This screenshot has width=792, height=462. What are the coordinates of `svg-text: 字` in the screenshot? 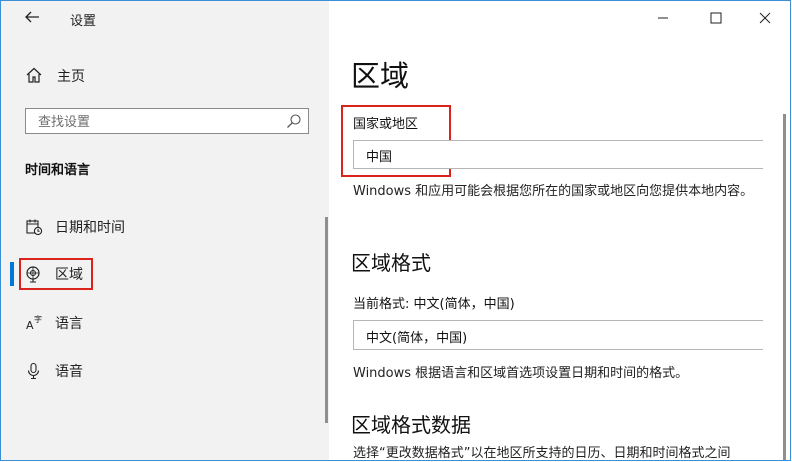 It's located at (38, 319).